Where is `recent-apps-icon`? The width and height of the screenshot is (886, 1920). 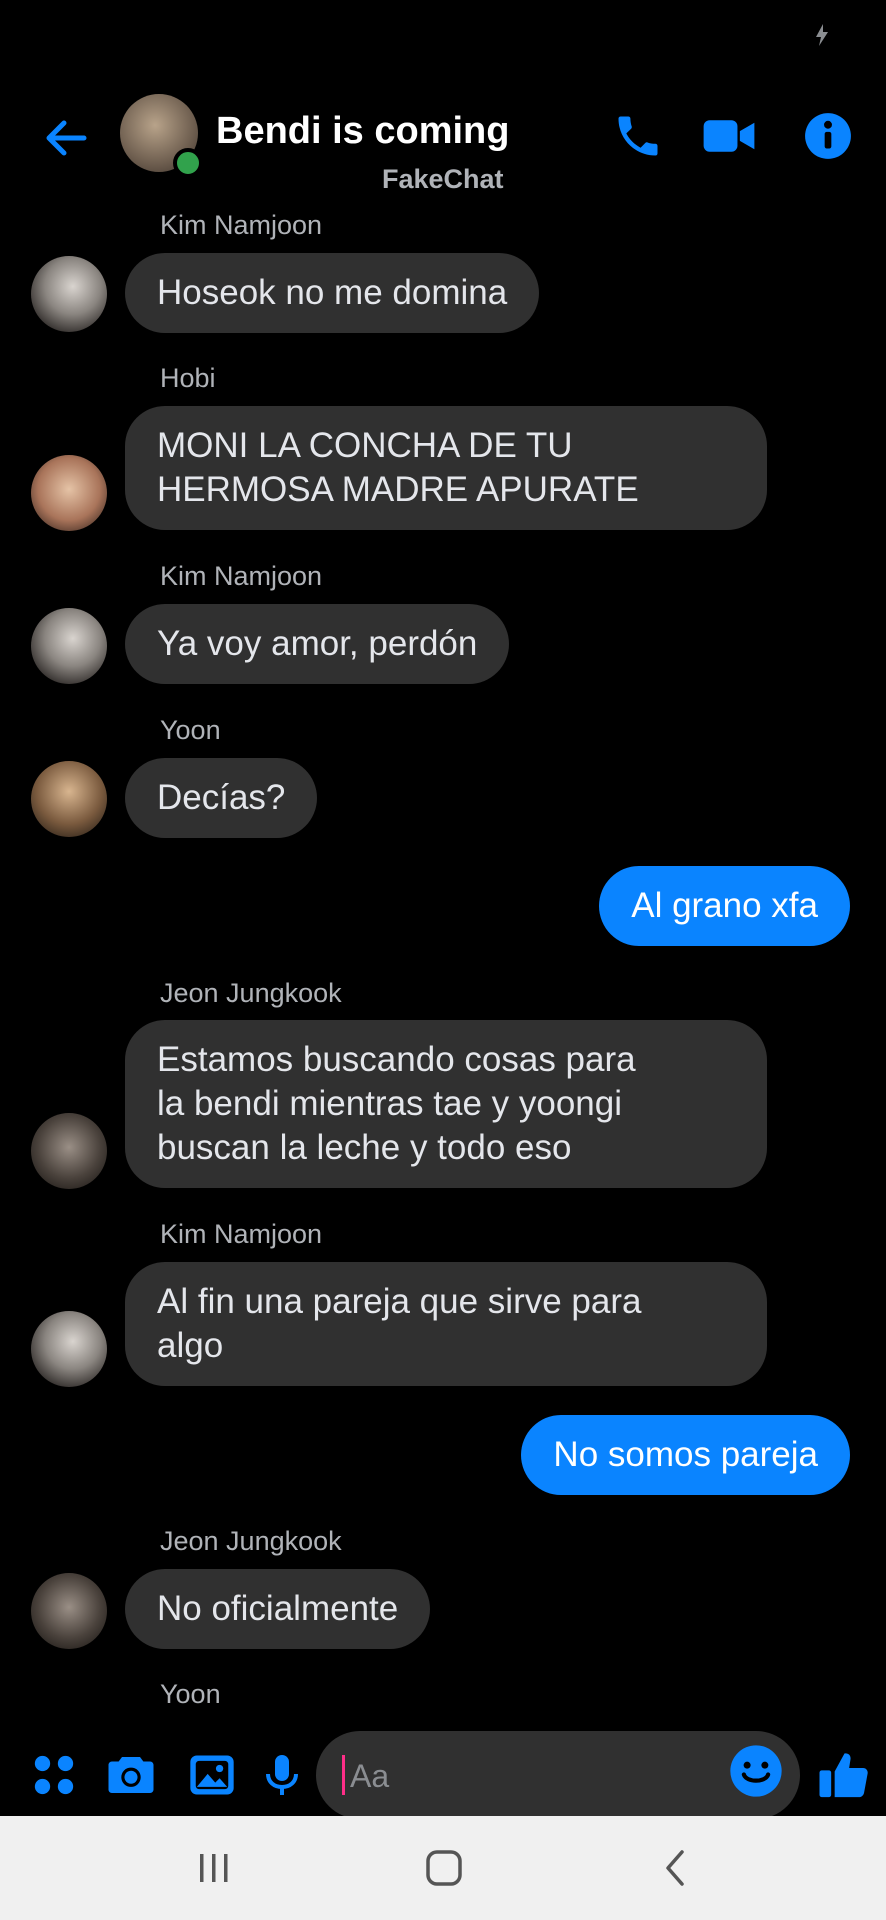 recent-apps-icon is located at coordinates (214, 1868).